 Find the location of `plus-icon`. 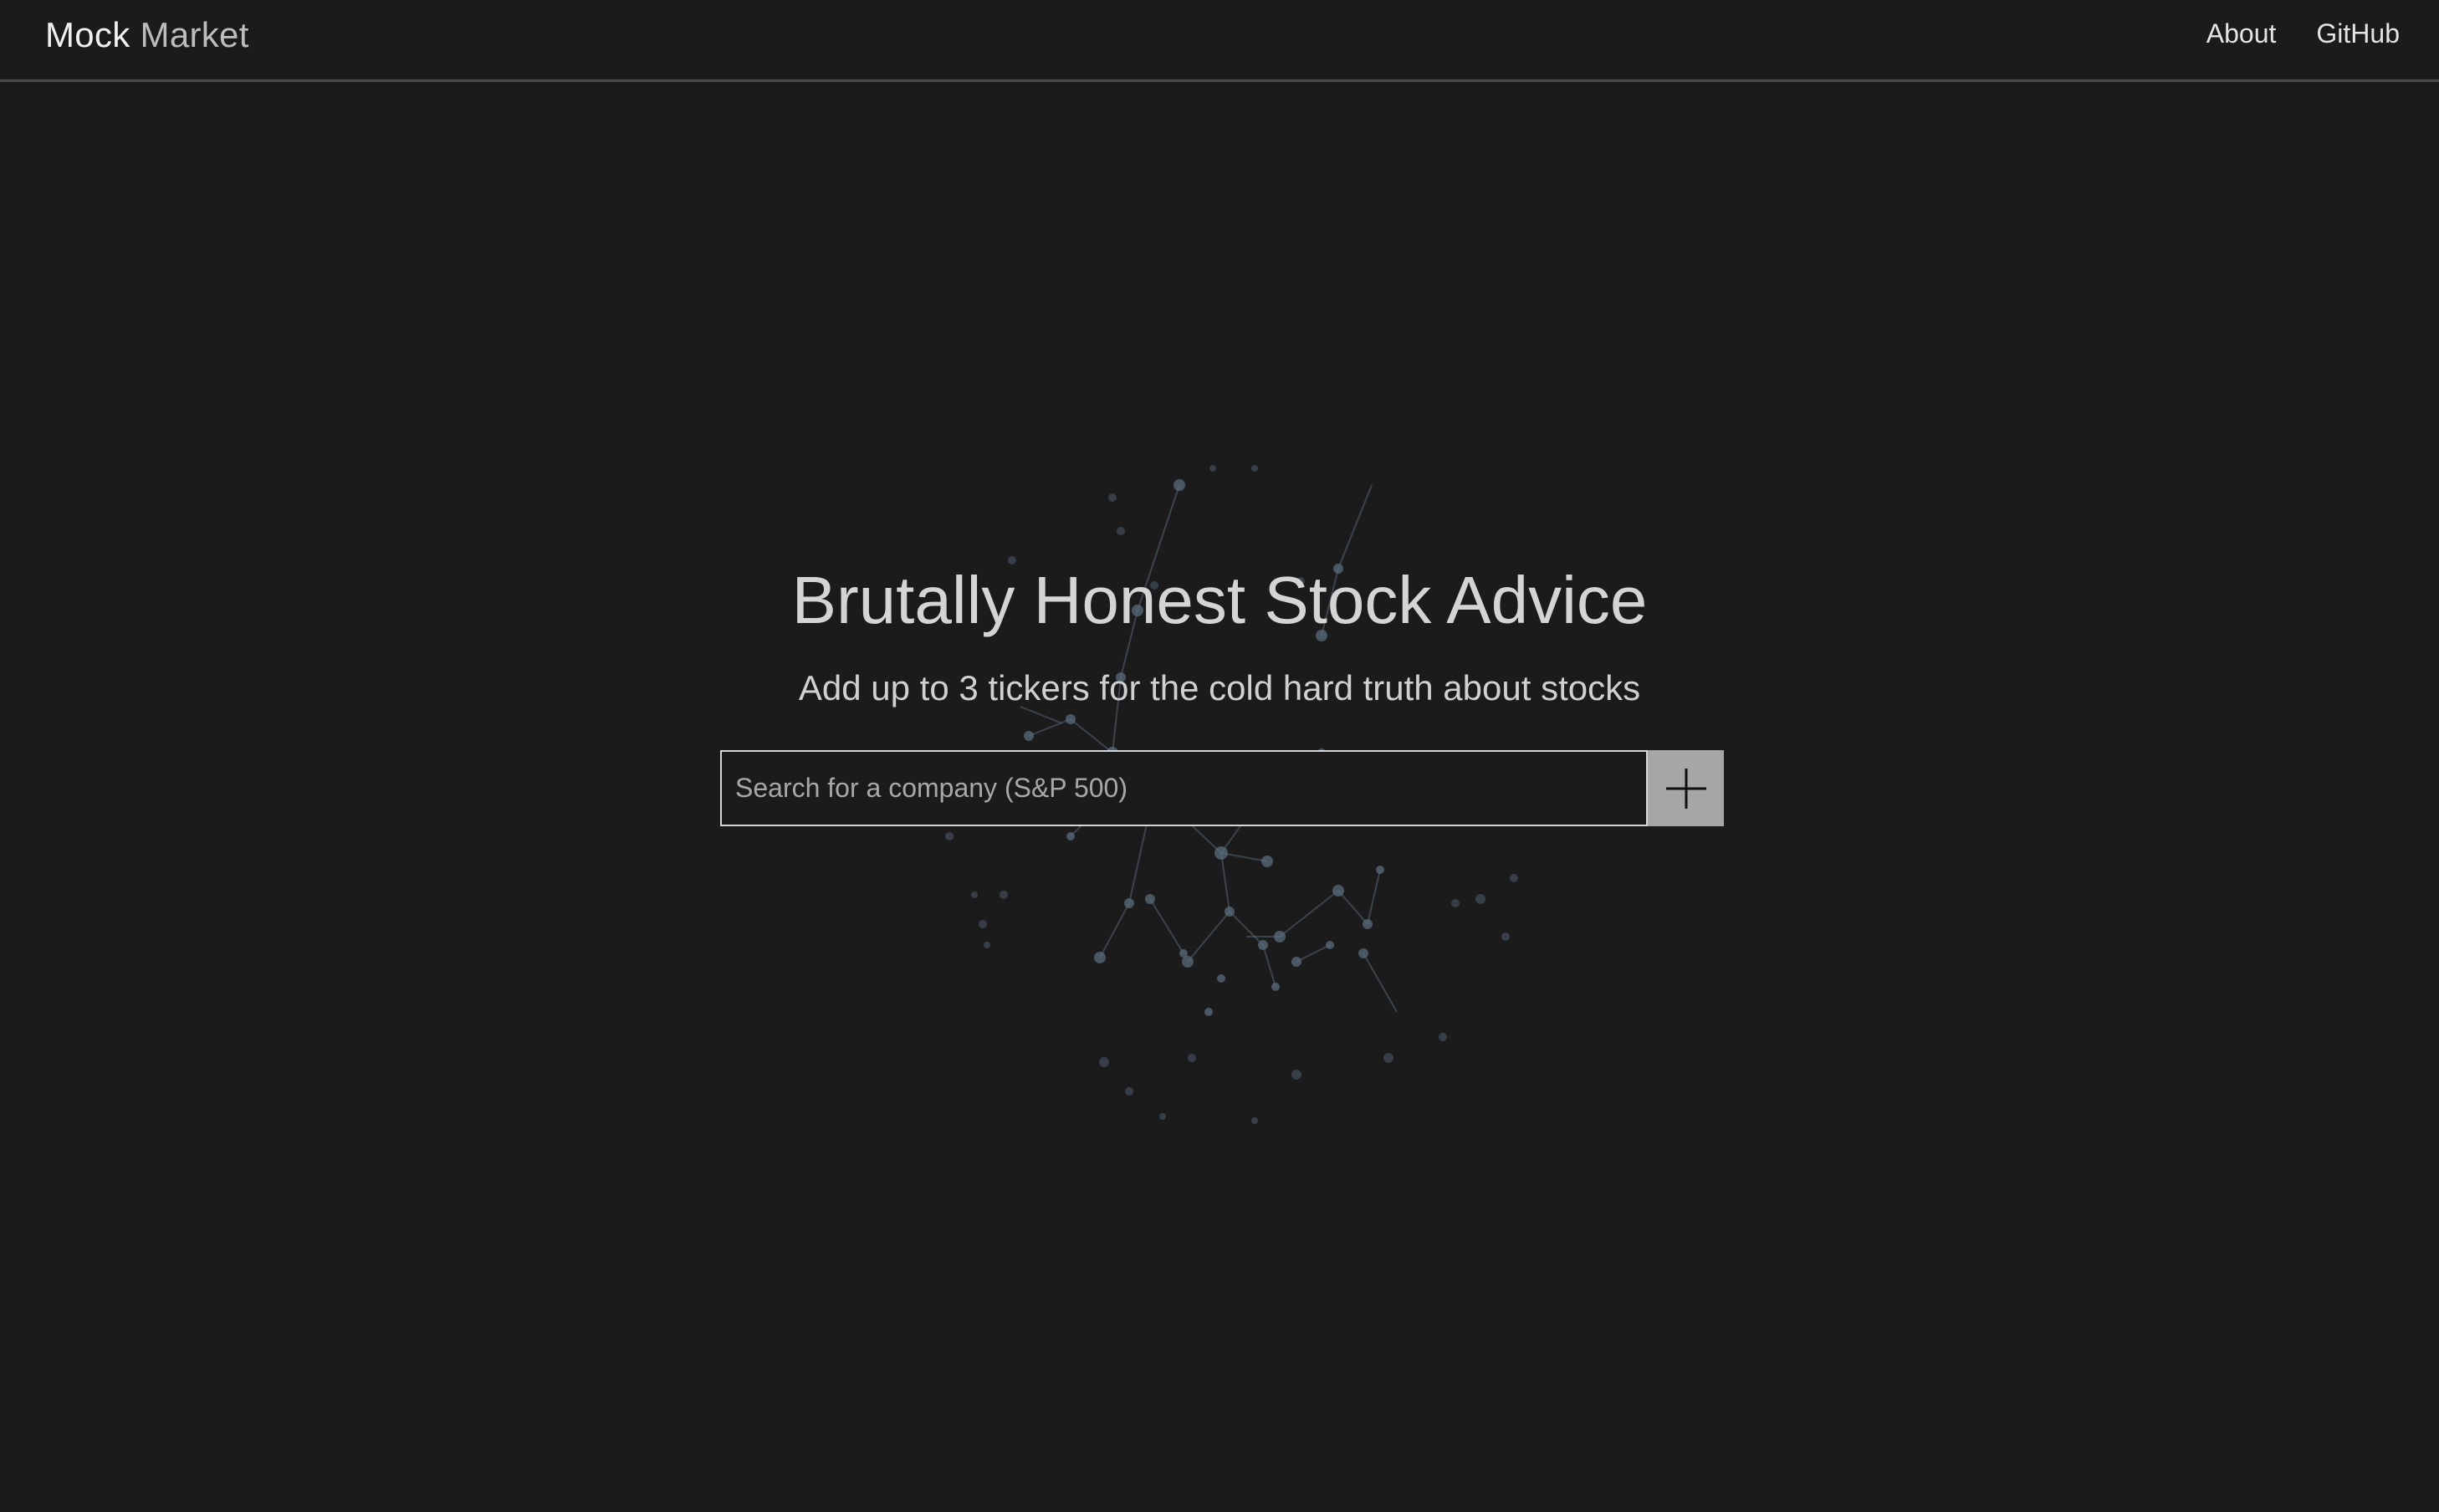

plus-icon is located at coordinates (1685, 788).